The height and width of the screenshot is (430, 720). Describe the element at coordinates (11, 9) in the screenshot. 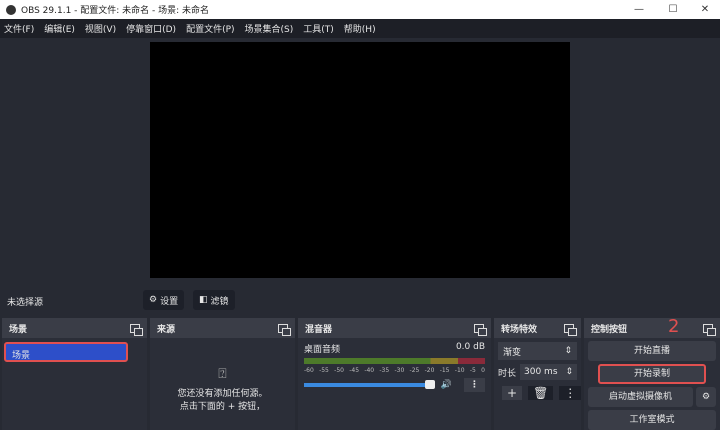

I see `obs-logo-icon` at that location.